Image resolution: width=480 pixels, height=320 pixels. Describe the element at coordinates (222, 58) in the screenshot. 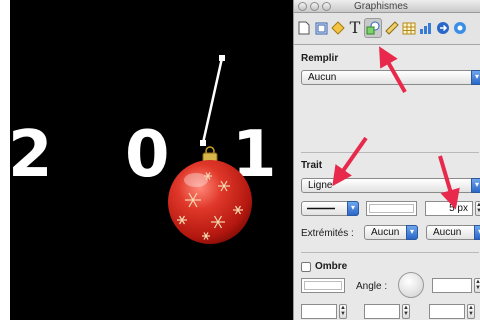

I see `line-handle-top` at that location.